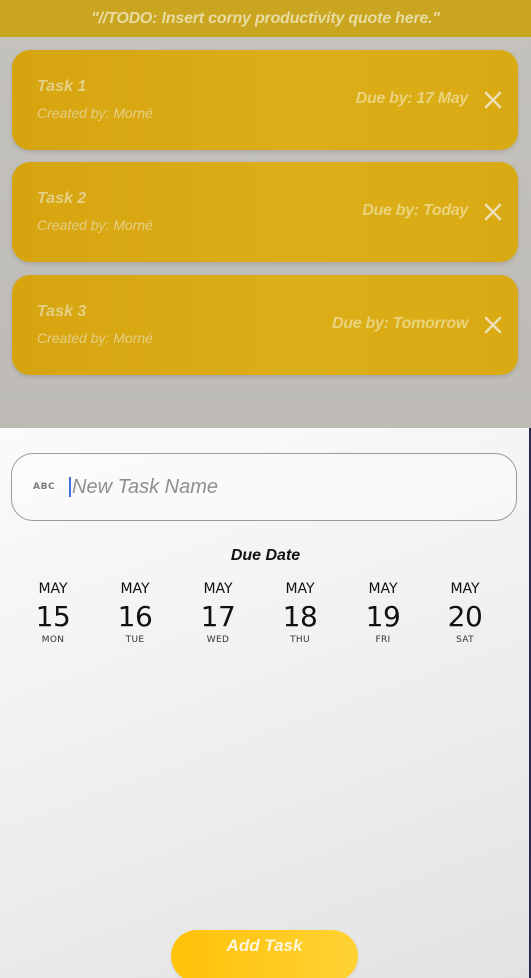 The image size is (531, 978). Describe the element at coordinates (44, 487) in the screenshot. I see `abc-icon: ABC` at that location.